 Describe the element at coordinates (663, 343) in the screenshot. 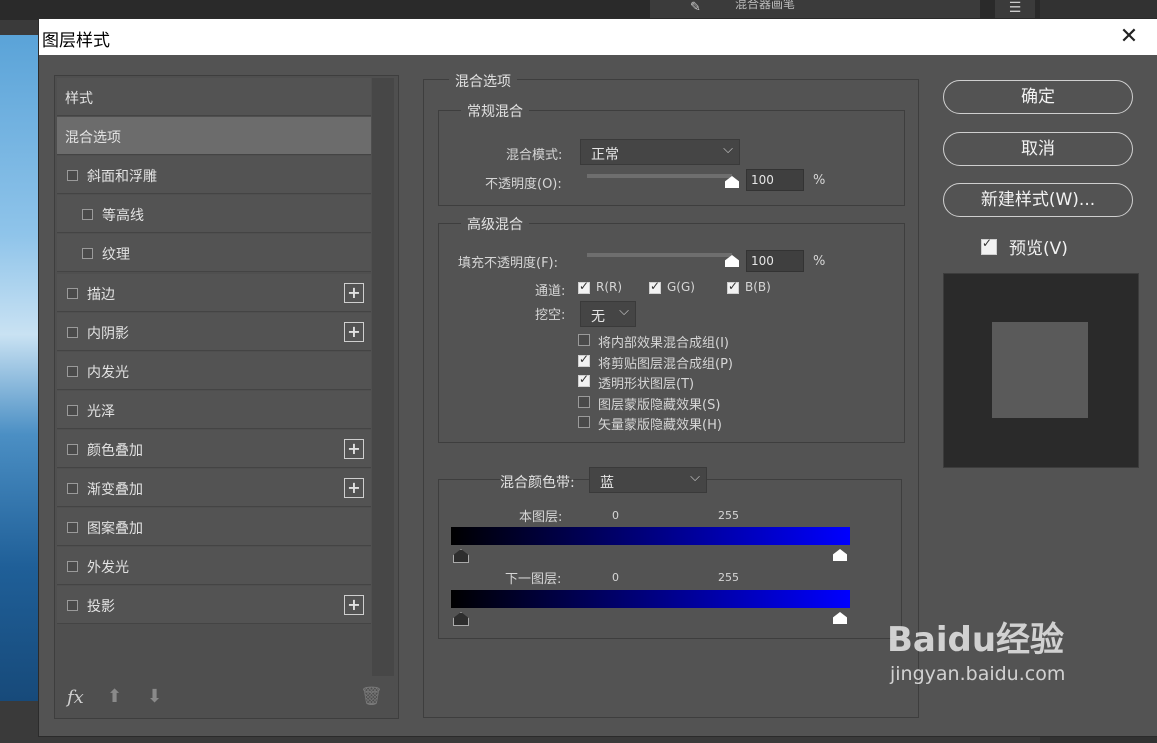

I see `advanced-option-label: 将内部效果混合成组(I)` at that location.